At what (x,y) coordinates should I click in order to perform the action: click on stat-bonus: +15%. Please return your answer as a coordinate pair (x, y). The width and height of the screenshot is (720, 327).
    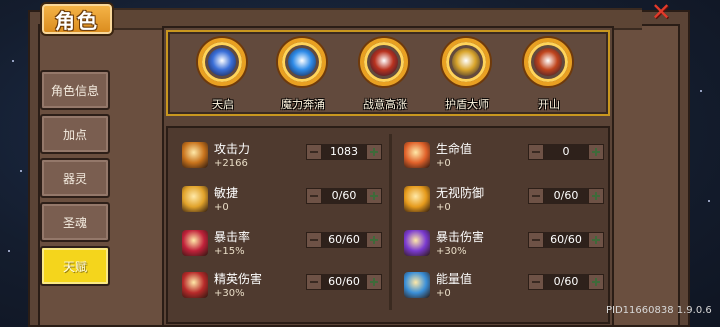
    Looking at the image, I should click on (229, 251).